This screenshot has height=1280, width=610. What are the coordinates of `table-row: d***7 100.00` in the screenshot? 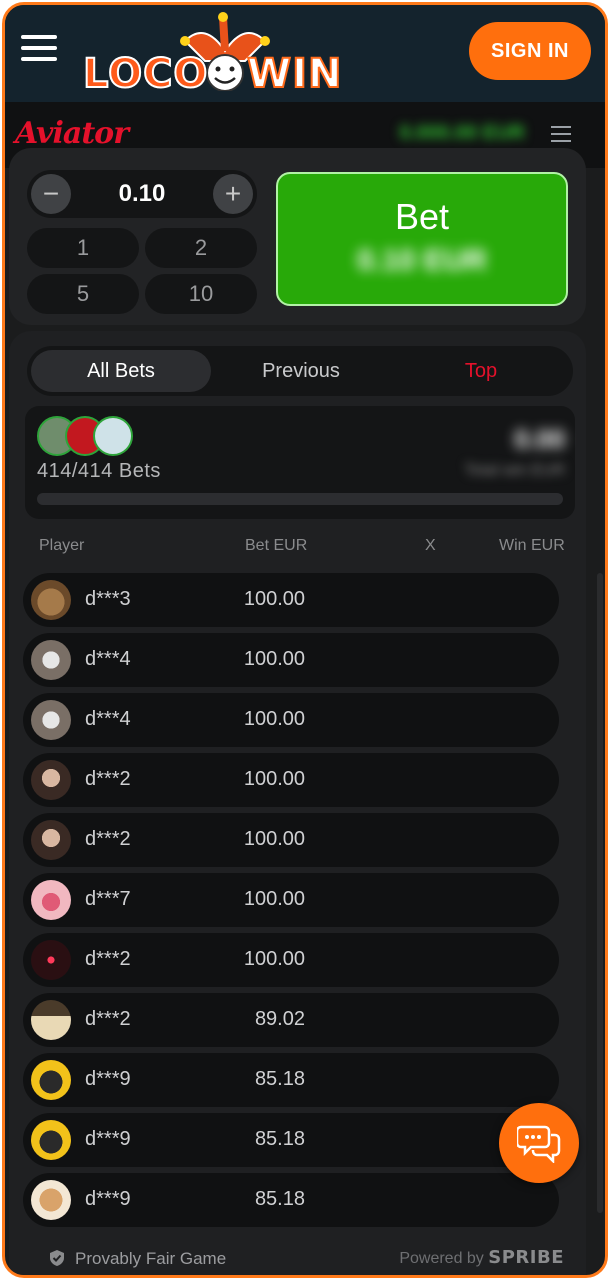 It's located at (291, 900).